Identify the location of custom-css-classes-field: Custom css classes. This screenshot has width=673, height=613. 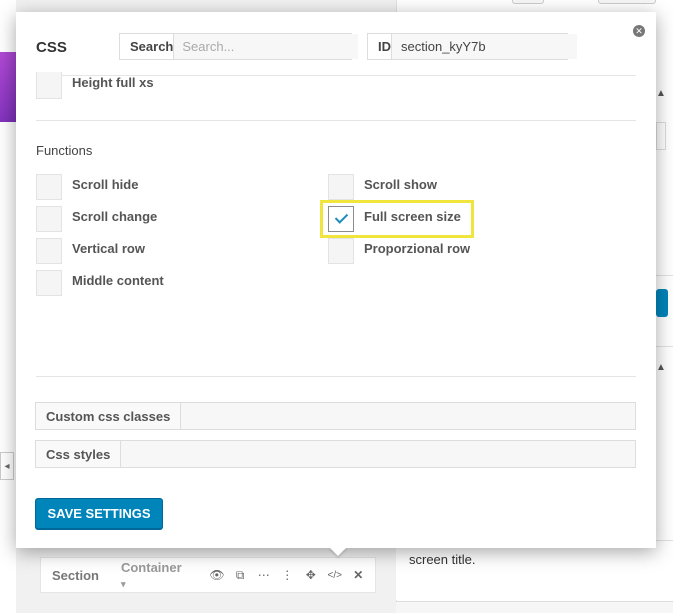
(335, 416).